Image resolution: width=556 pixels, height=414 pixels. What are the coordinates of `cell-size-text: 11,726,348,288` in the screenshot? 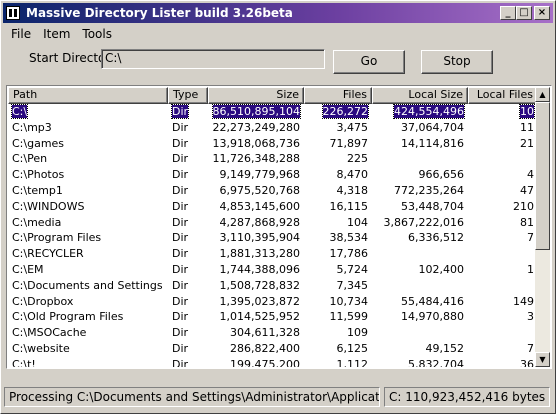 It's located at (256, 159).